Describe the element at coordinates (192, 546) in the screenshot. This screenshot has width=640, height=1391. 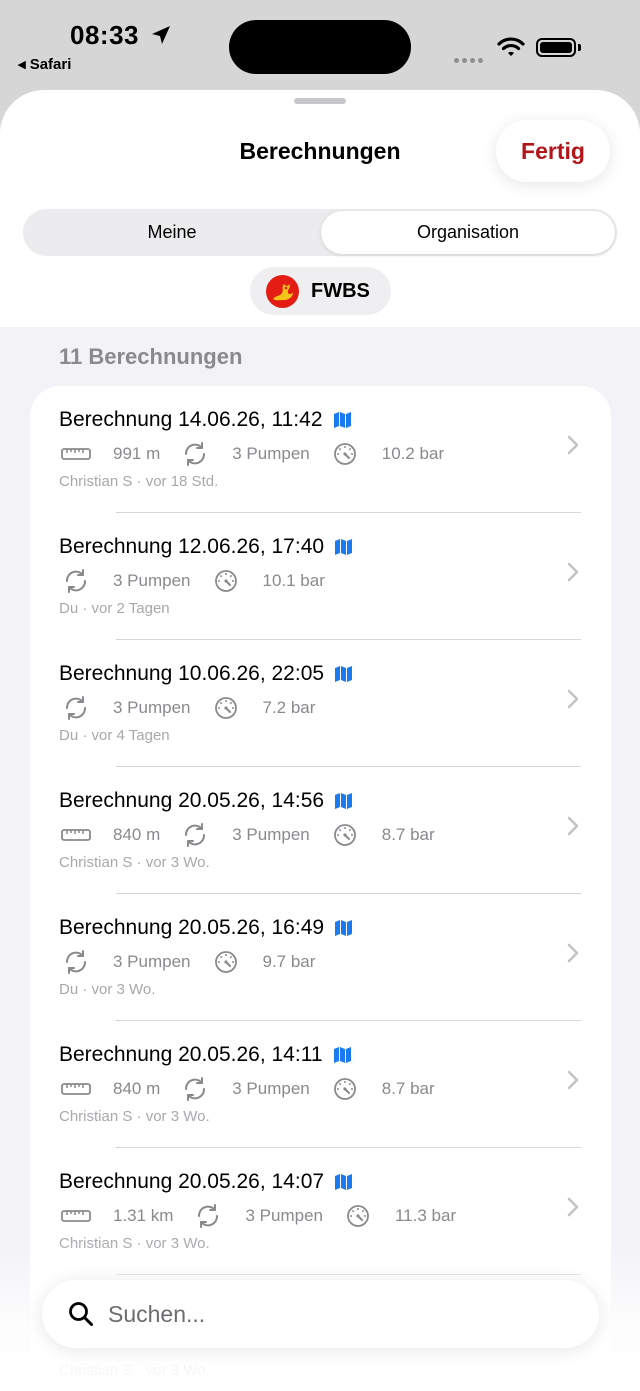
I see `row-title-text: Berechnung 12.06.26, 17:40` at that location.